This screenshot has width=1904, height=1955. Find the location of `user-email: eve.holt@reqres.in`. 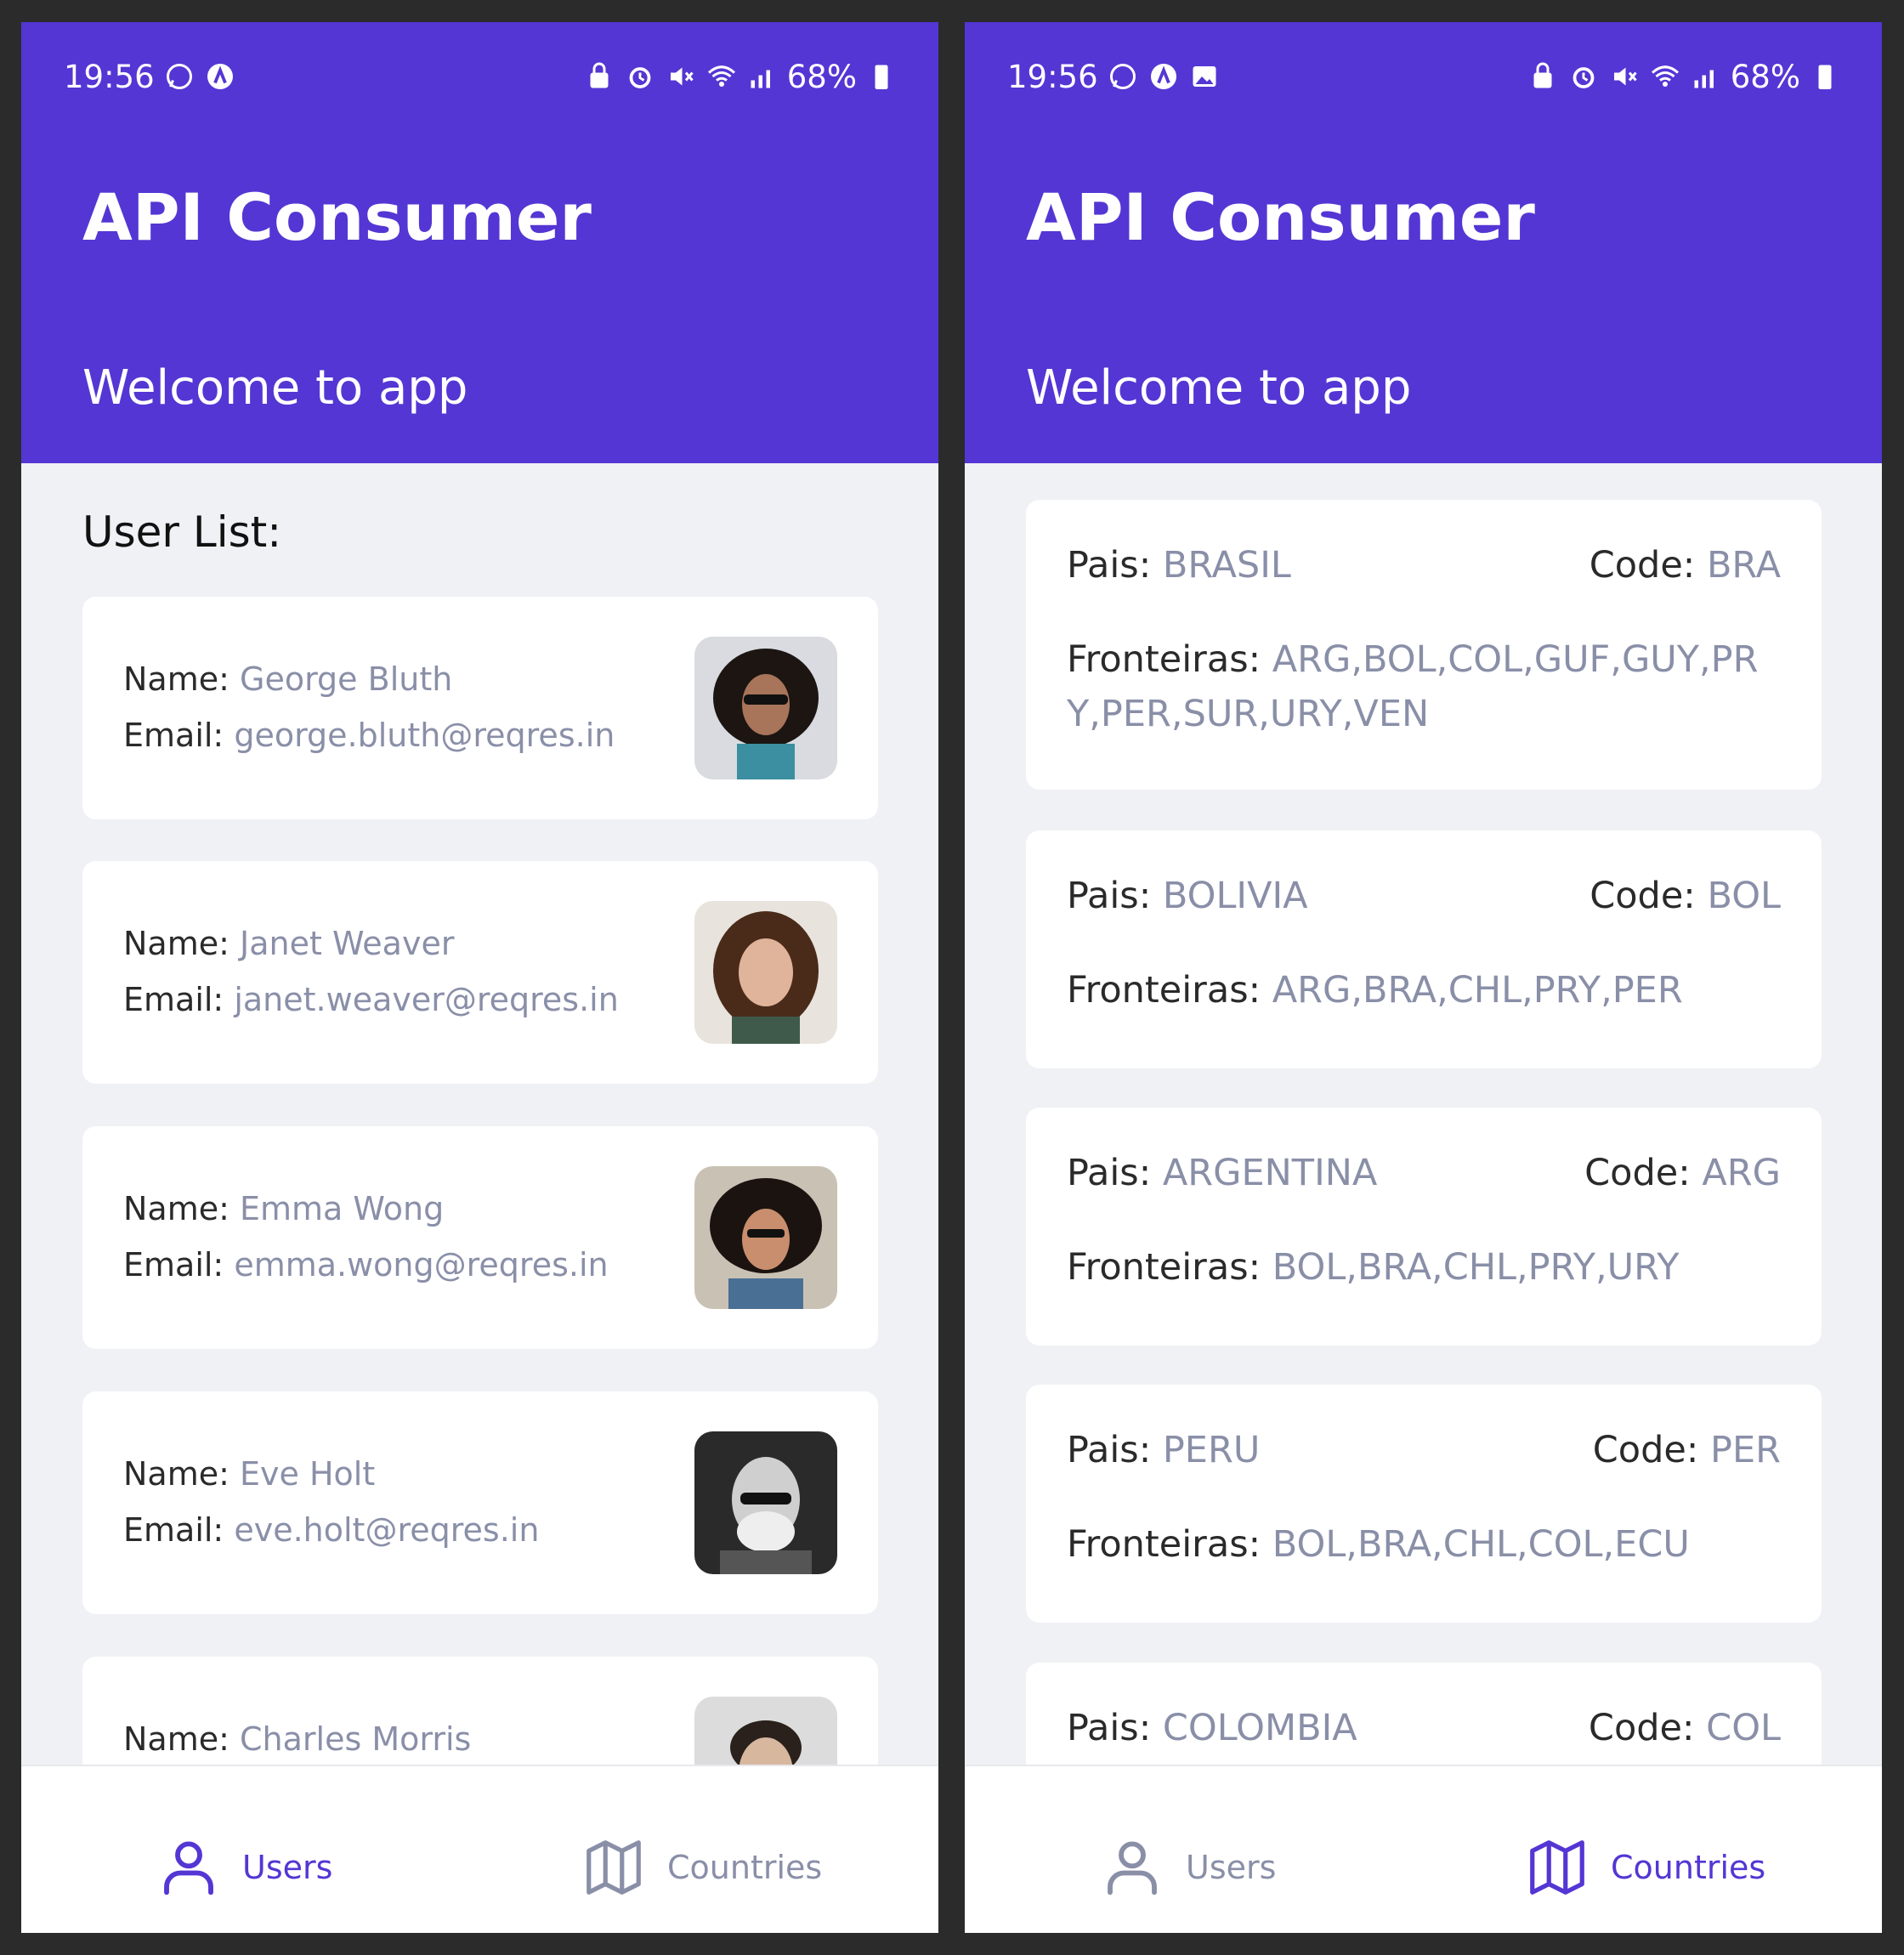

user-email: eve.holt@reqres.in is located at coordinates (387, 1530).